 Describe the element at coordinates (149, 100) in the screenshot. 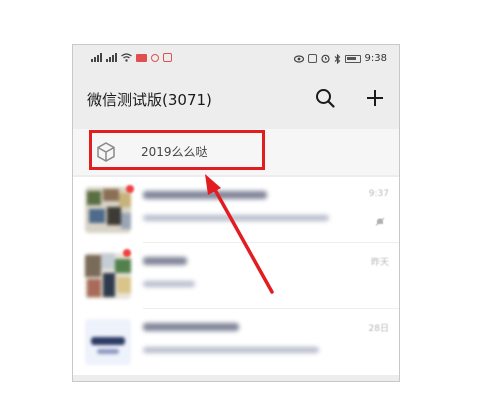

I see `page-title: 微信测试版(3071)` at that location.